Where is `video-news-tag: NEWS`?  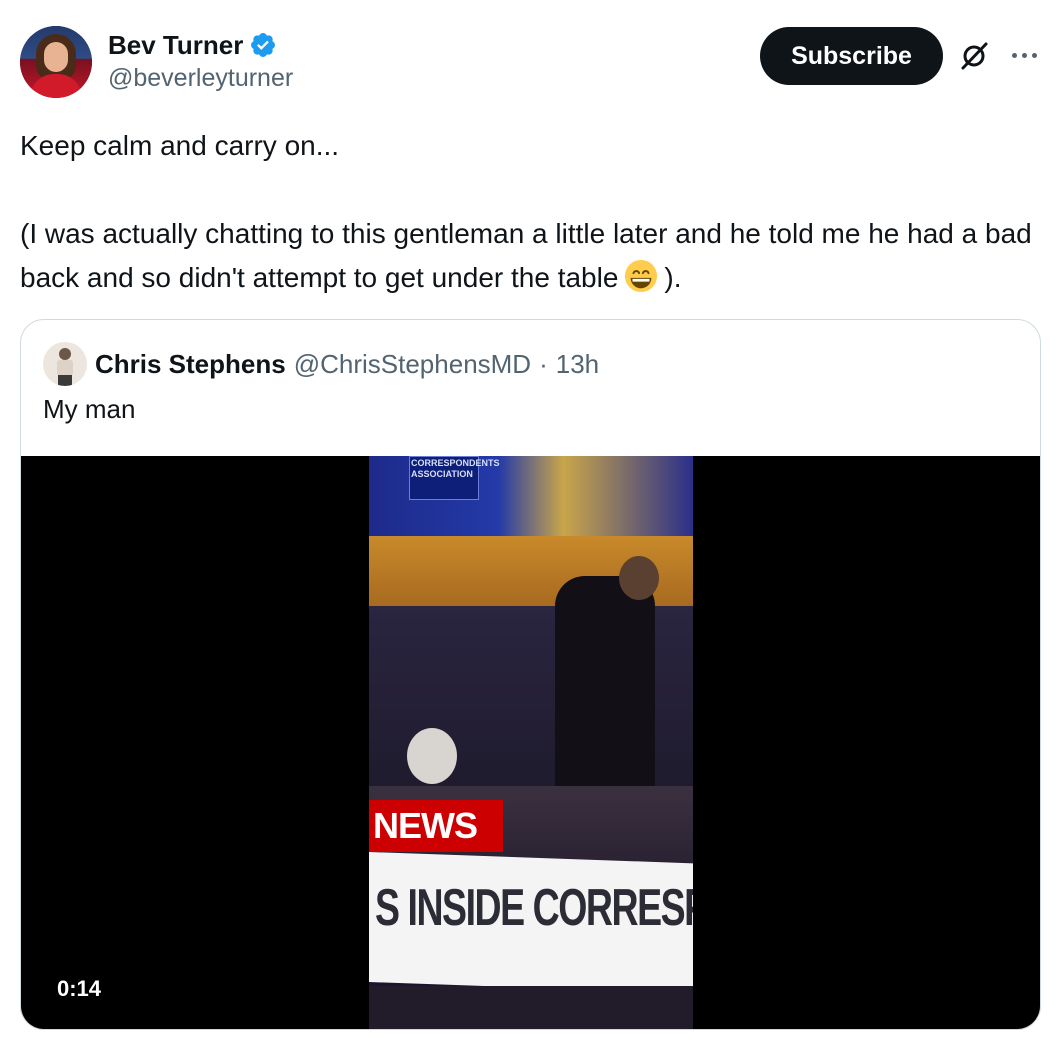
video-news-tag: NEWS is located at coordinates (436, 826).